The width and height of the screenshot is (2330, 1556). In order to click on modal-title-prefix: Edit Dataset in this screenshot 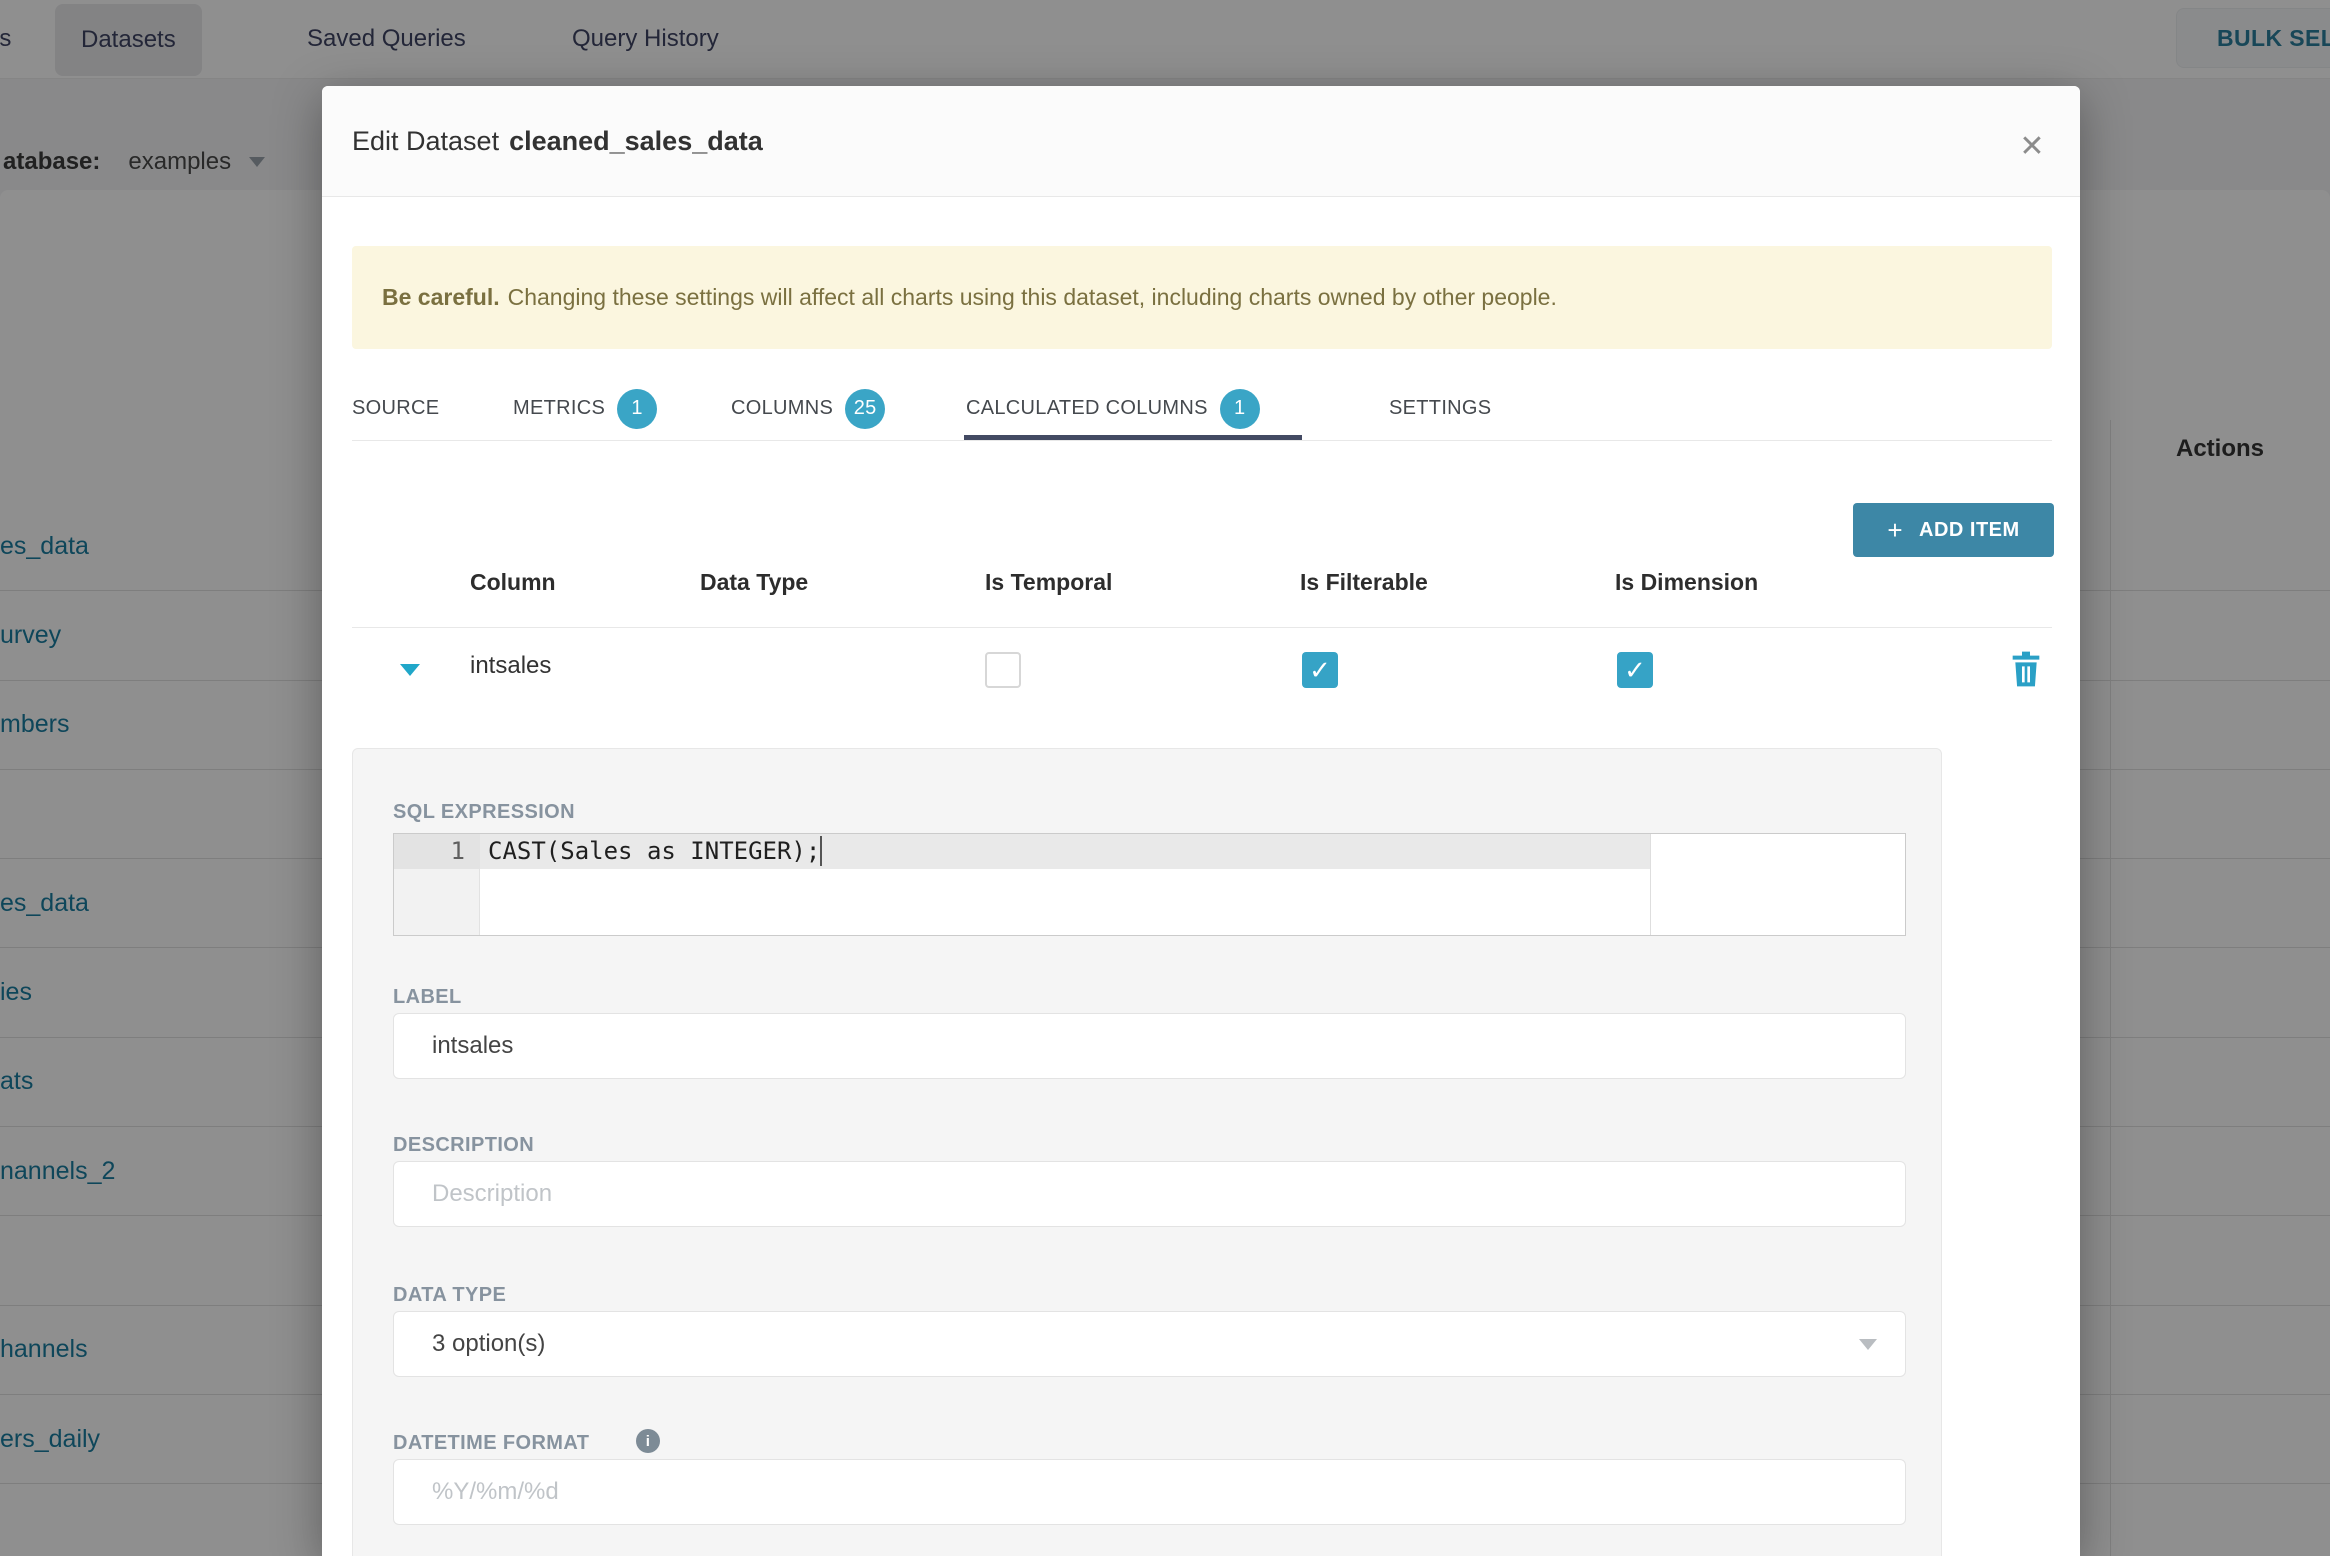, I will do `click(426, 140)`.